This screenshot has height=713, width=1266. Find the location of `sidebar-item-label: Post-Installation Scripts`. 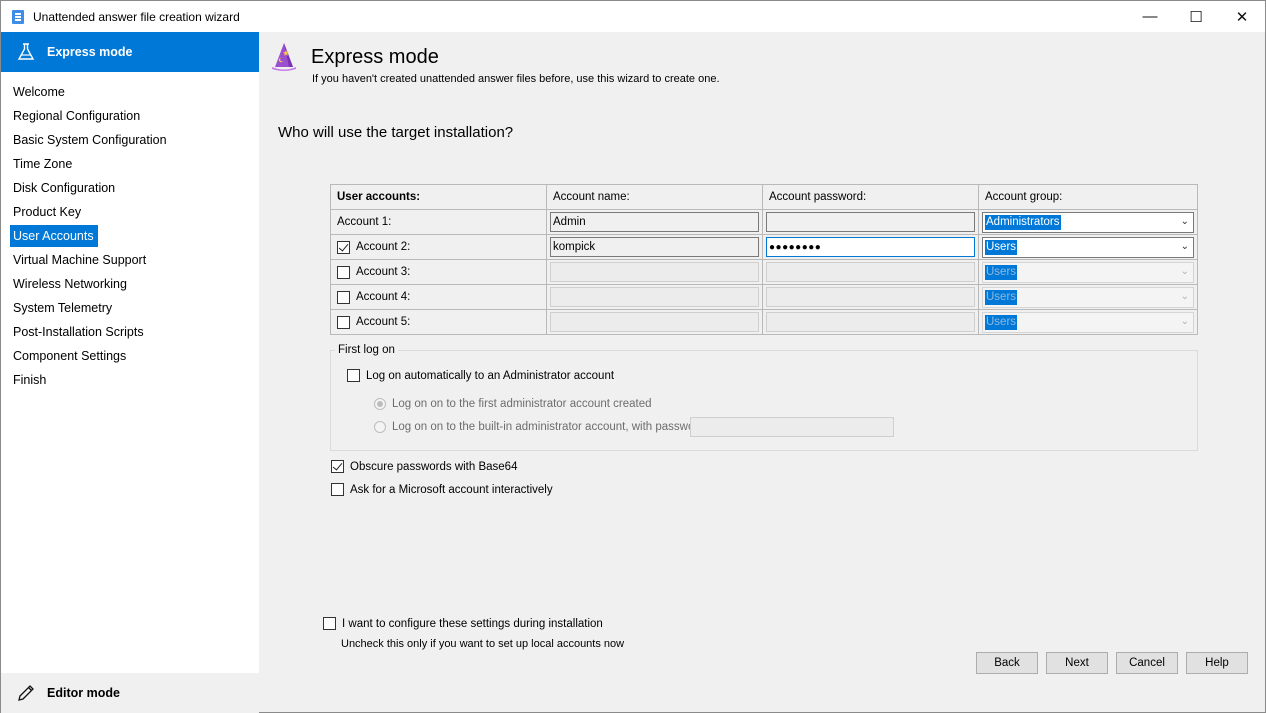

sidebar-item-label: Post-Installation Scripts is located at coordinates (78, 332).